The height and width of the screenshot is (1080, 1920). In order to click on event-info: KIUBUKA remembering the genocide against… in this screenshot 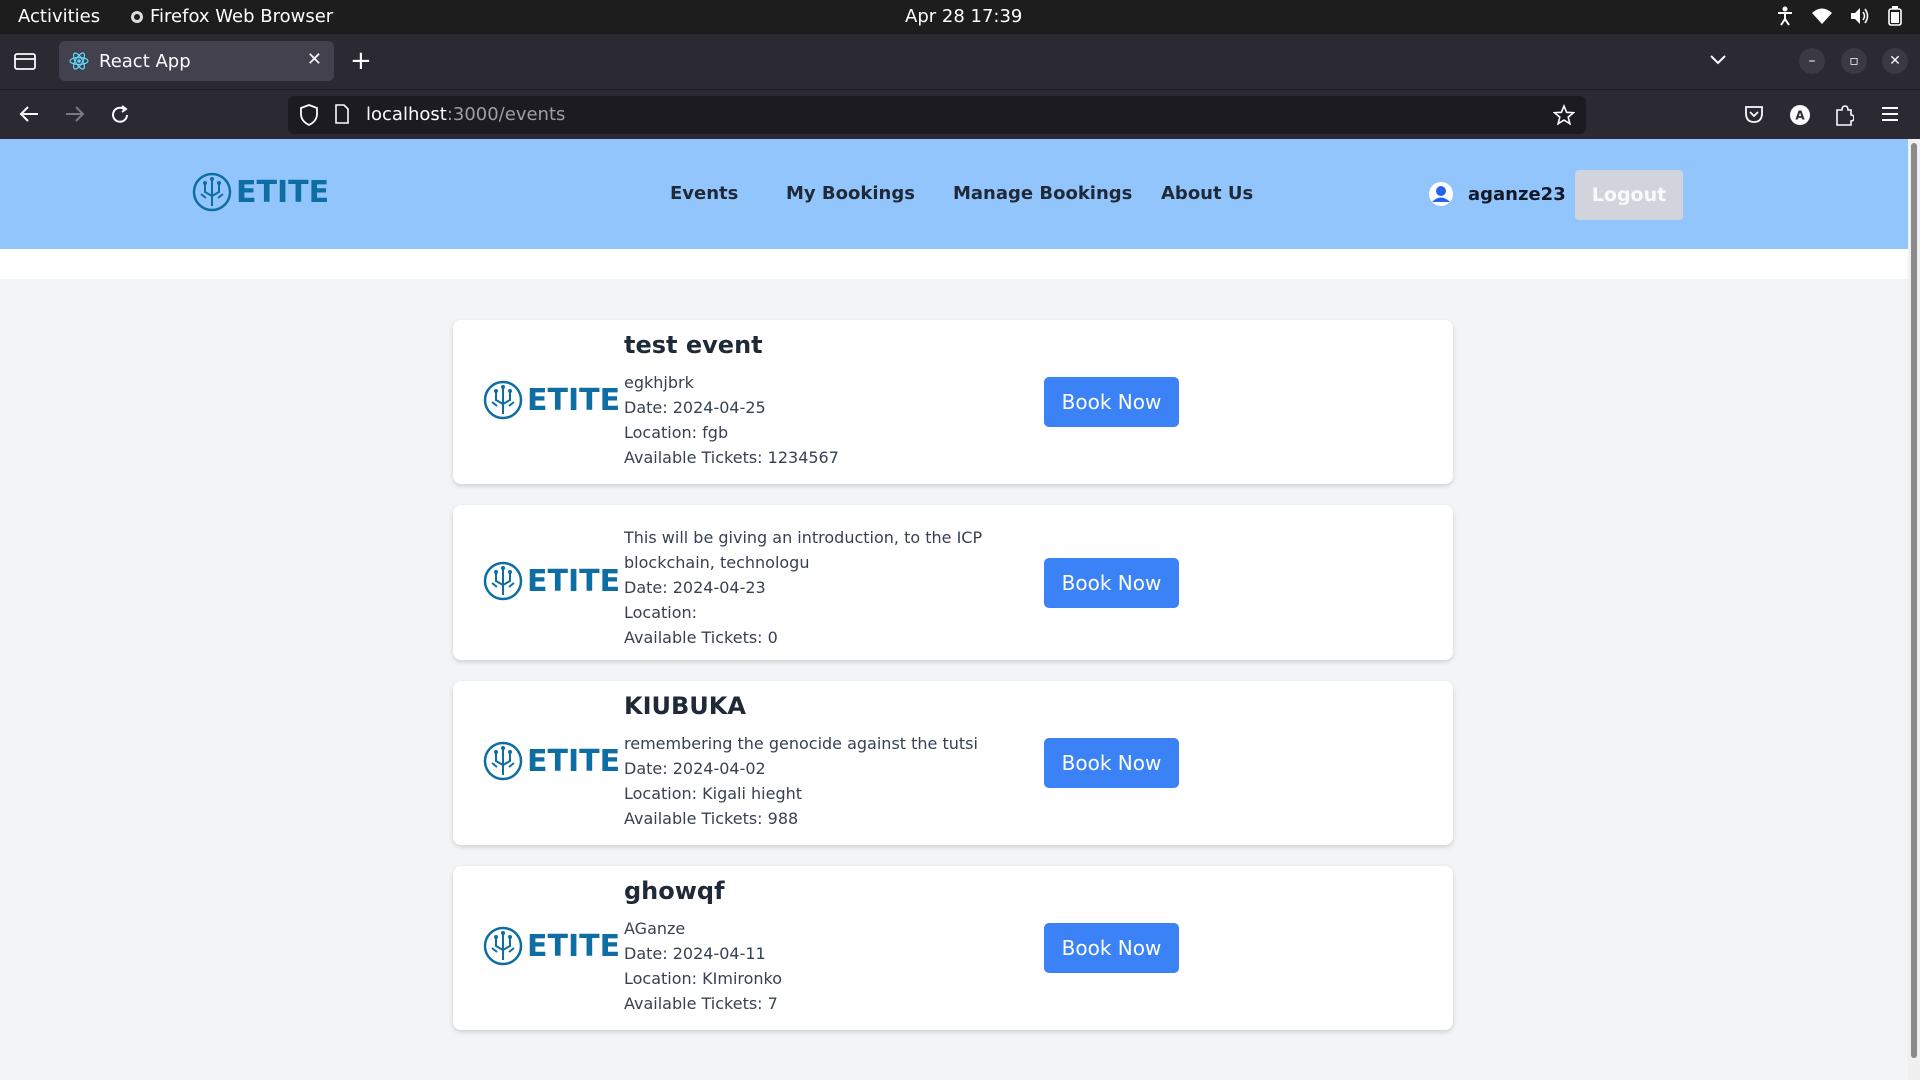, I will do `click(801, 761)`.